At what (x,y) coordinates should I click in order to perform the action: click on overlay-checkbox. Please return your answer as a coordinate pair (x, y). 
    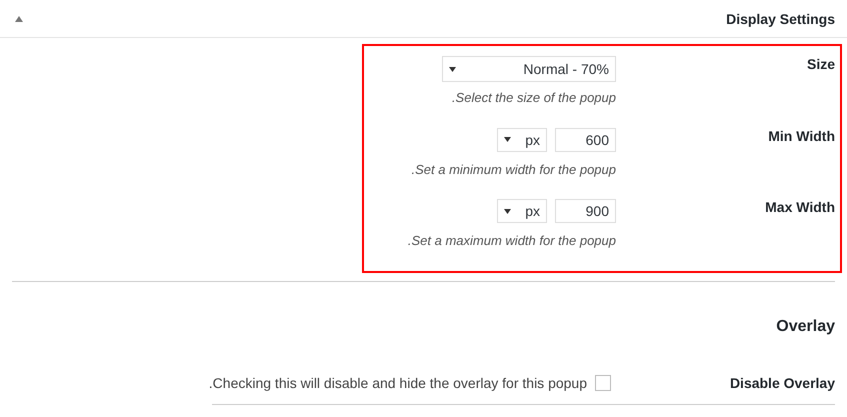
    Looking at the image, I should click on (603, 383).